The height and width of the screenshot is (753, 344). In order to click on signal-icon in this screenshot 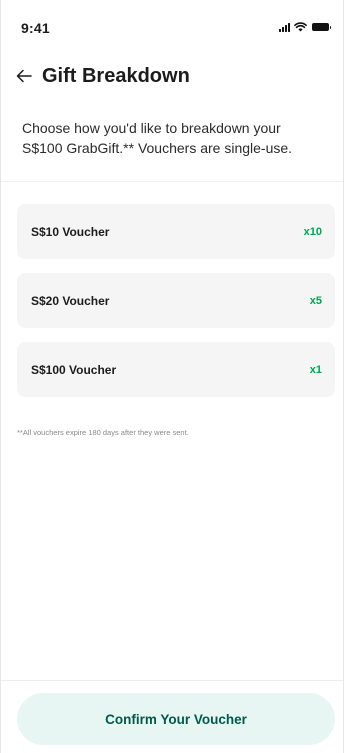, I will do `click(284, 27)`.